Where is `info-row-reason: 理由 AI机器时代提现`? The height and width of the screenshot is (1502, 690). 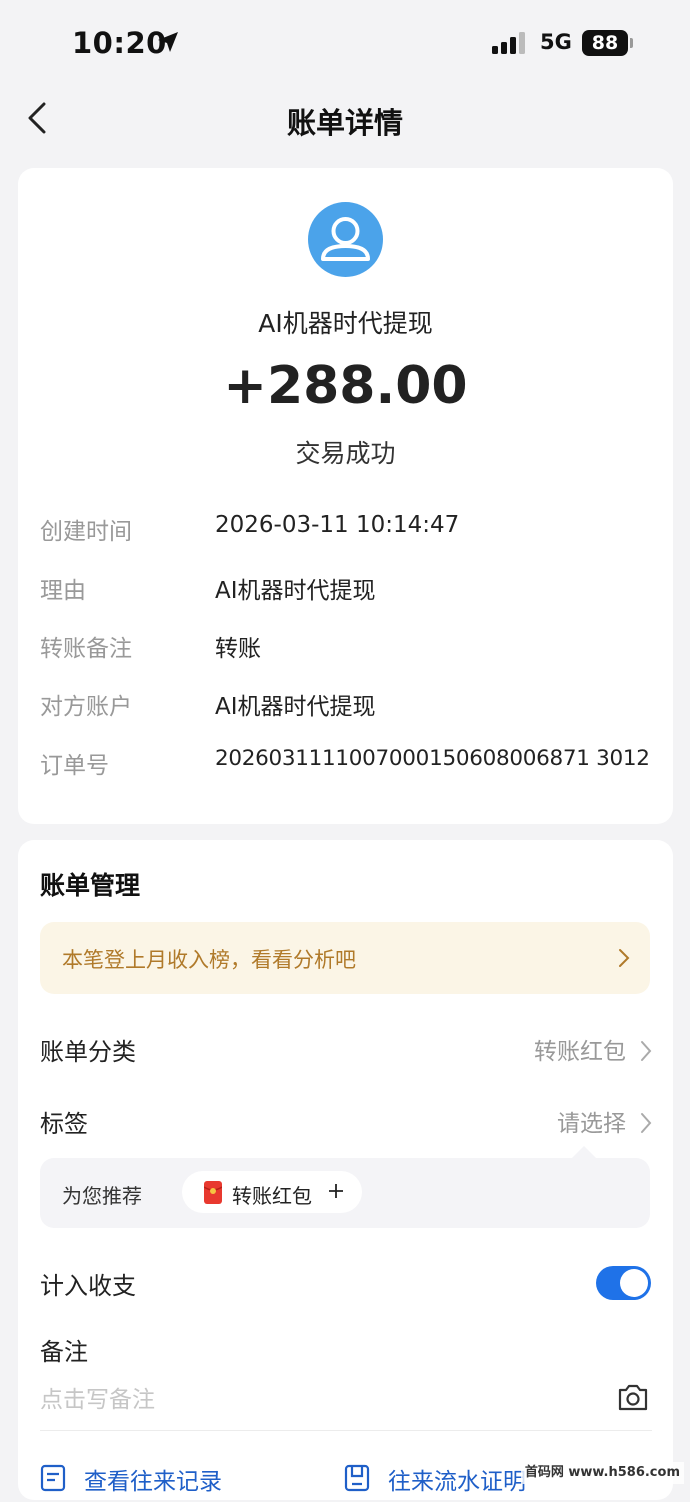 info-row-reason: 理由 AI机器时代提现 is located at coordinates (350, 591).